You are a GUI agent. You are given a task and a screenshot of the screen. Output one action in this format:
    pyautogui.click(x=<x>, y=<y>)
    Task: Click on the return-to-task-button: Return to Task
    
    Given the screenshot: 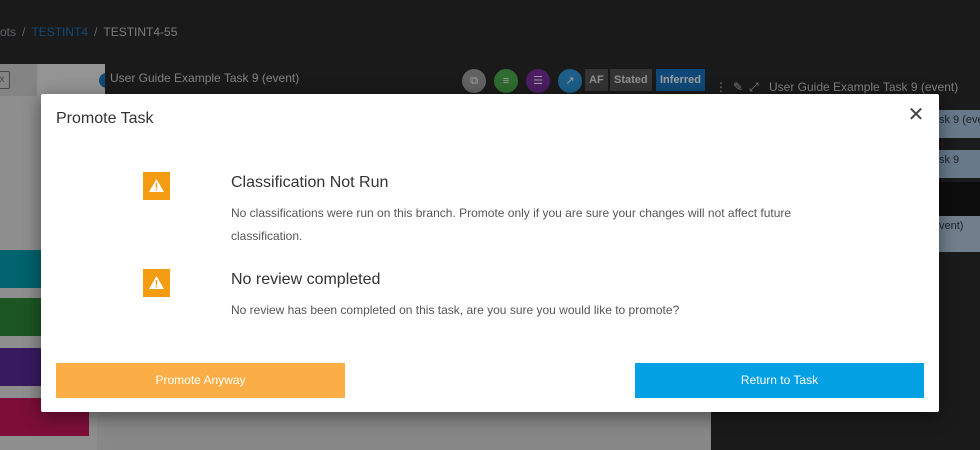 What is the action you would take?
    pyautogui.click(x=779, y=380)
    